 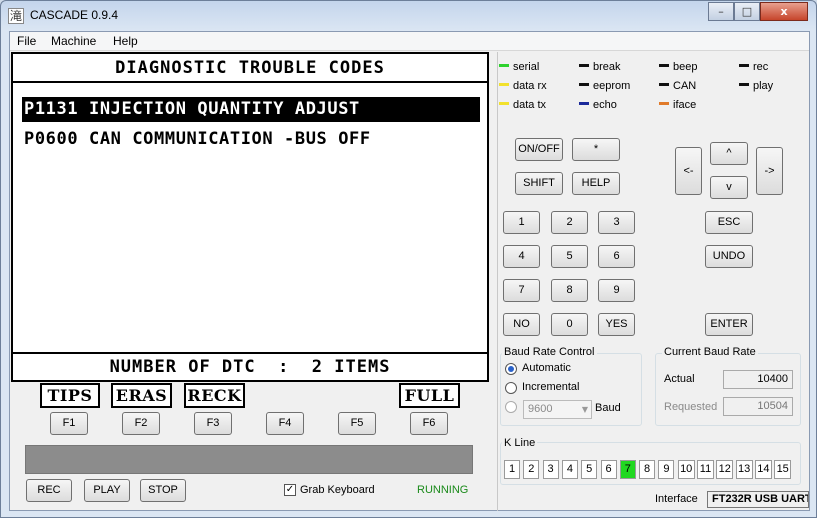 What do you see at coordinates (125, 41) in the screenshot?
I see `menu-help: Help` at bounding box center [125, 41].